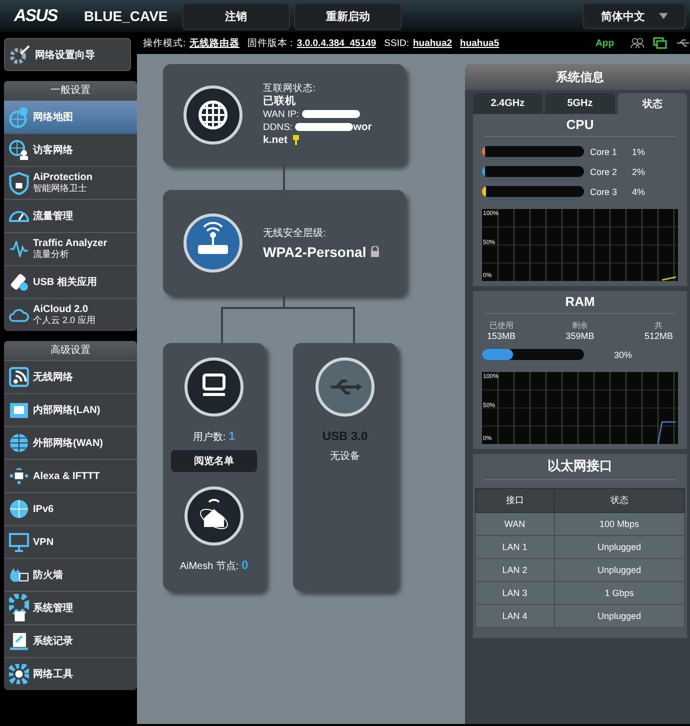  I want to click on waveform-icon, so click(19, 249).